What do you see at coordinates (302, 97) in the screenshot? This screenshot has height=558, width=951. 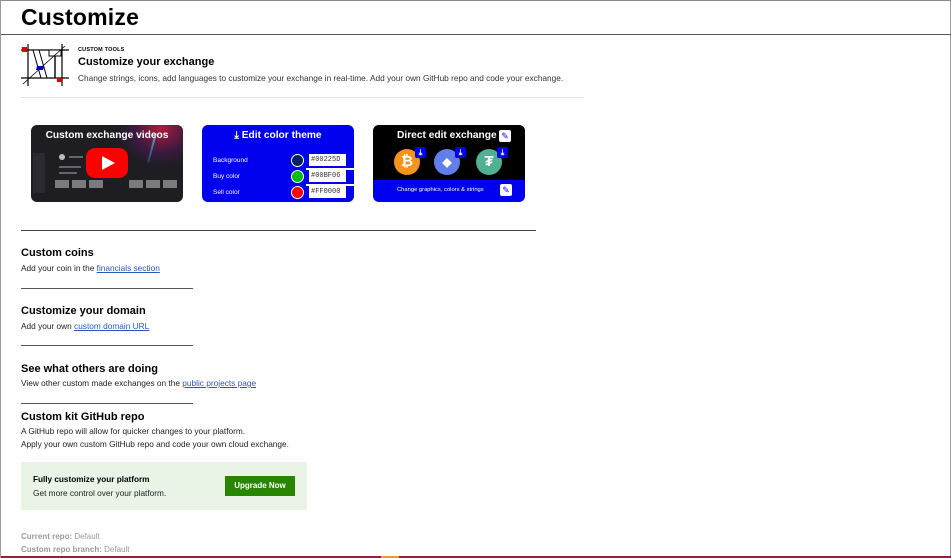 I see `tools-divider` at bounding box center [302, 97].